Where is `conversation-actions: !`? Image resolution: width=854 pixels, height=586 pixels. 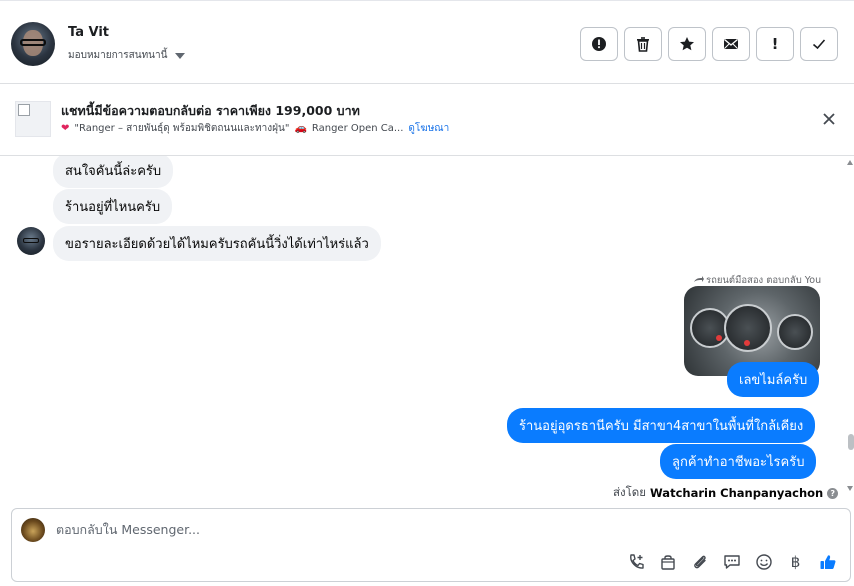 conversation-actions: ! is located at coordinates (709, 44).